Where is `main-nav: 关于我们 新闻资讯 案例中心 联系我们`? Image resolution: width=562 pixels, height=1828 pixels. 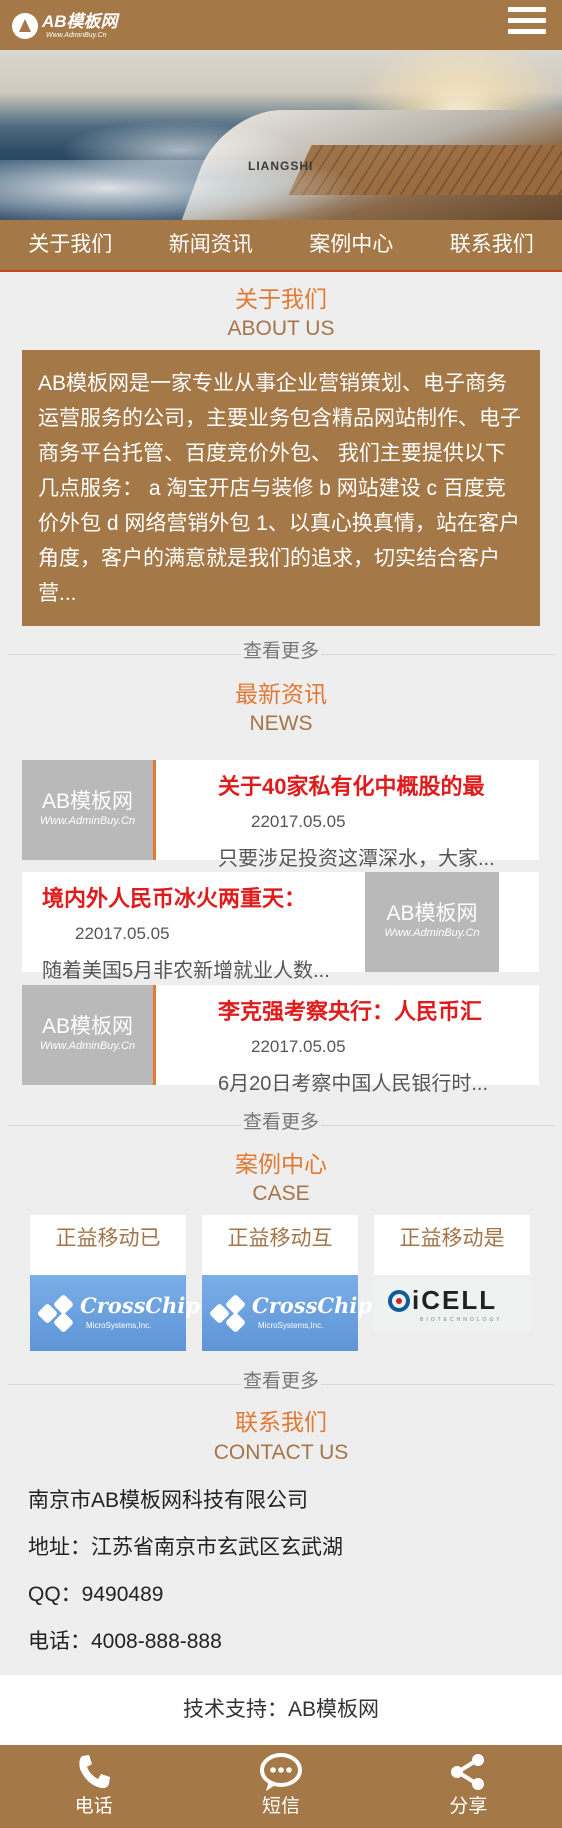 main-nav: 关于我们 新闻资讯 案例中心 联系我们 is located at coordinates (281, 246).